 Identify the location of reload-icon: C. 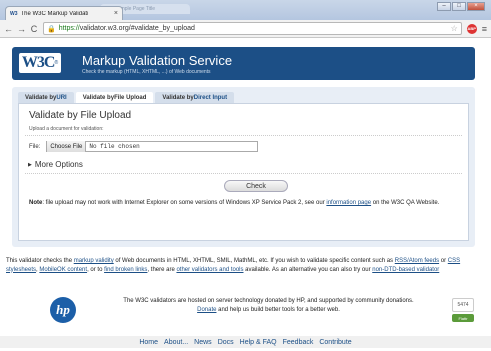
(34, 29).